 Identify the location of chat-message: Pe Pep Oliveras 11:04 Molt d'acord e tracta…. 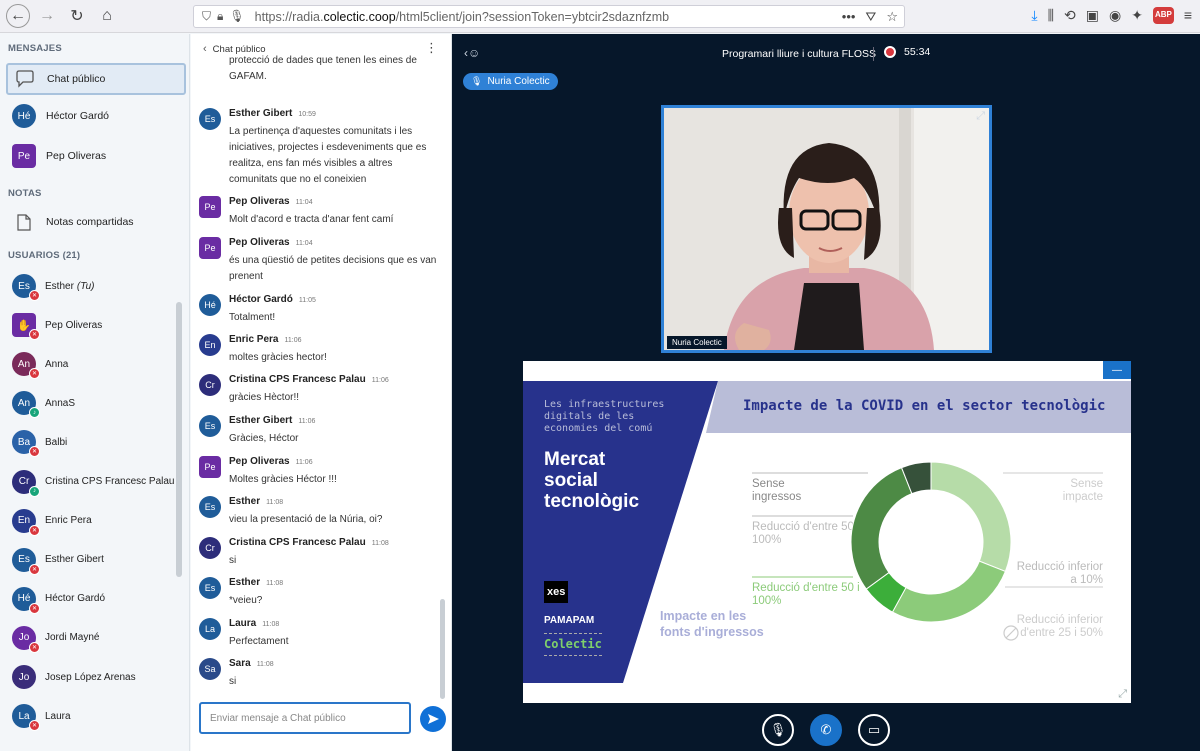
(319, 214).